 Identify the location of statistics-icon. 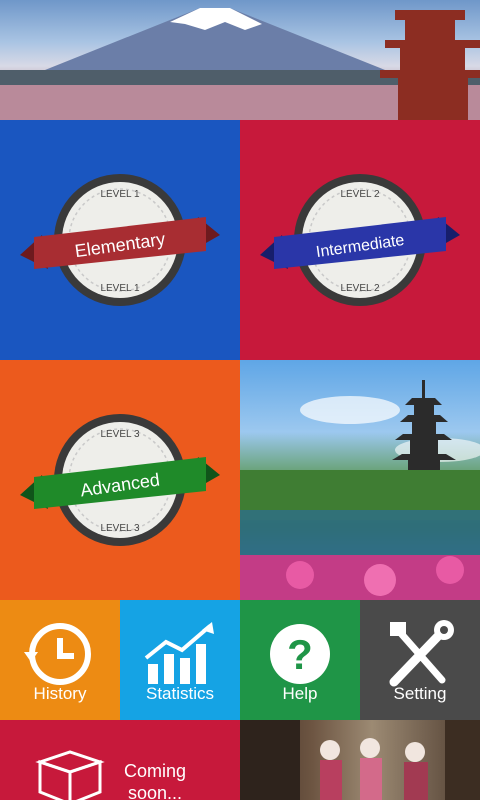
(179, 653).